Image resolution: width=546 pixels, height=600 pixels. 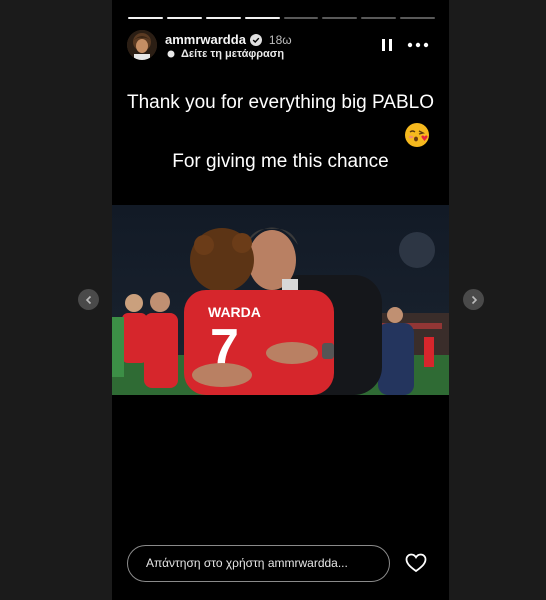 I want to click on chevron-right-icon, so click(x=474, y=299).